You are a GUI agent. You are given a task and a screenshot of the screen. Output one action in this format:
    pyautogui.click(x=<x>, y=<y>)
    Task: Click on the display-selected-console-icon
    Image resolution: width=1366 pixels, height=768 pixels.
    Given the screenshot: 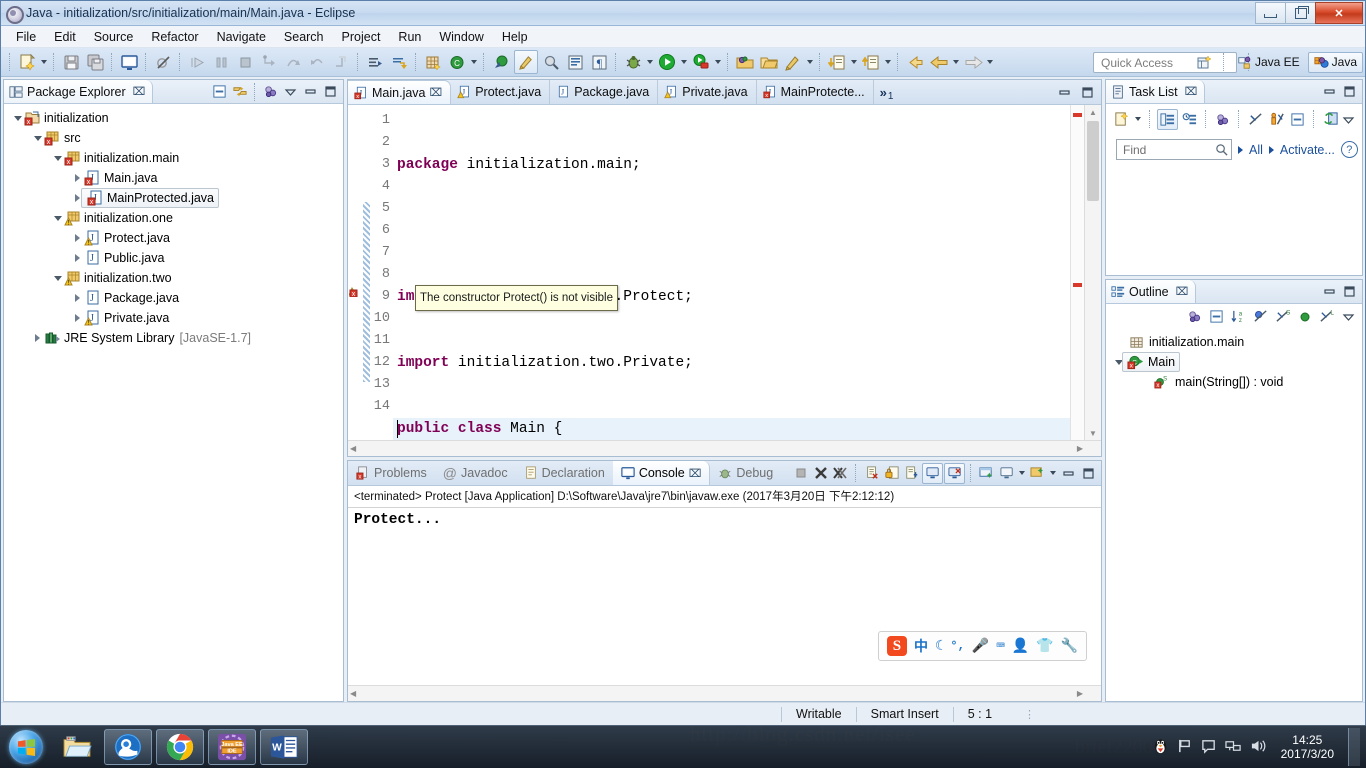 What is the action you would take?
    pyautogui.click(x=932, y=473)
    